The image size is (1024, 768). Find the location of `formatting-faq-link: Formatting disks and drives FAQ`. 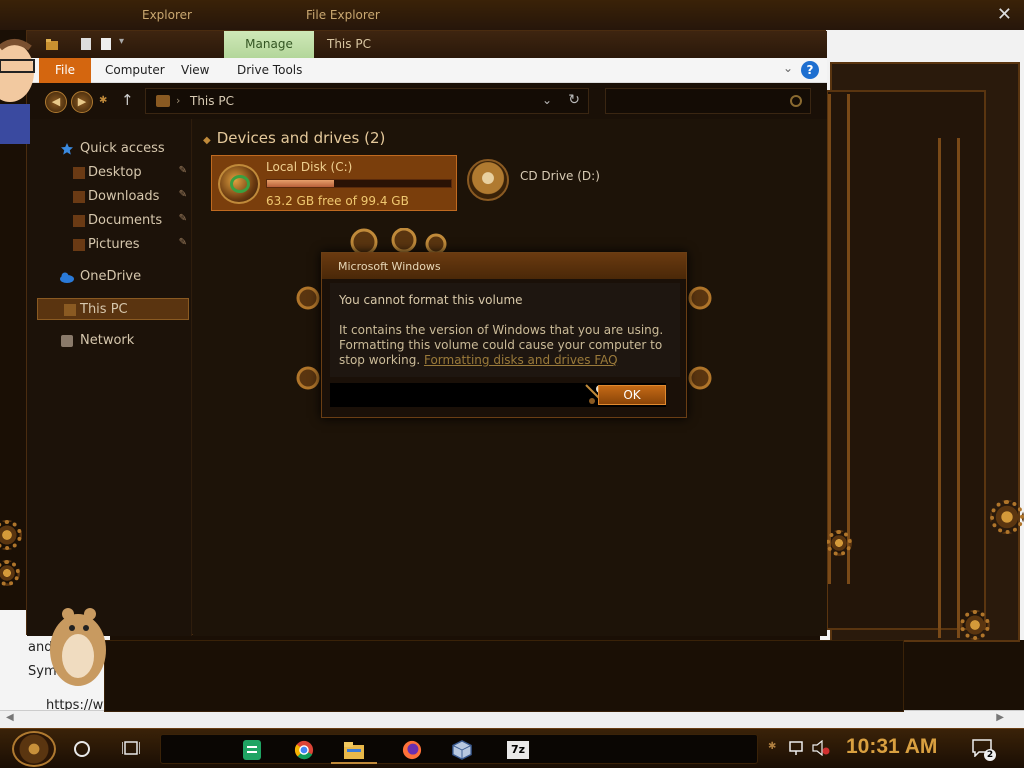

formatting-faq-link: Formatting disks and drives FAQ is located at coordinates (521, 360).